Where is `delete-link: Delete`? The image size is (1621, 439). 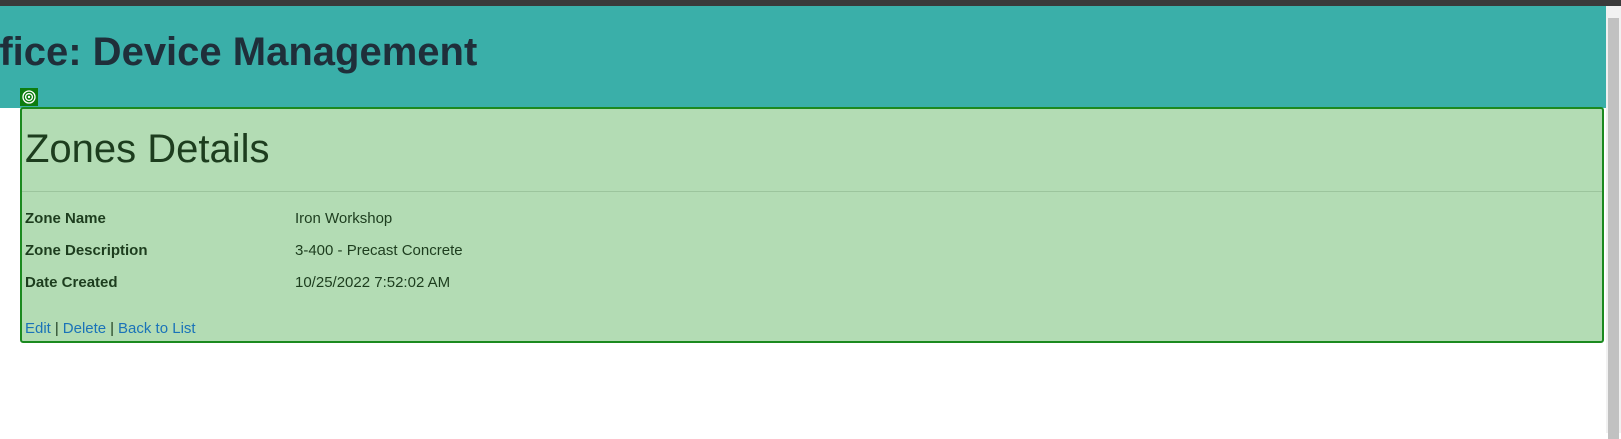 delete-link: Delete is located at coordinates (84, 328).